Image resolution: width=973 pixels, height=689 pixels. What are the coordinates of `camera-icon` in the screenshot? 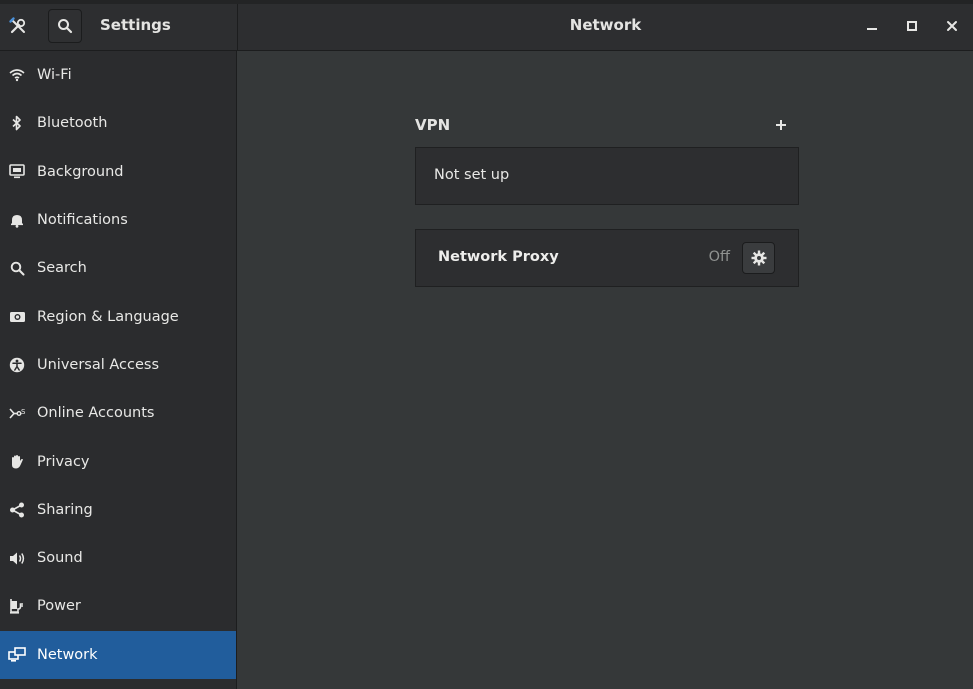 It's located at (17, 317).